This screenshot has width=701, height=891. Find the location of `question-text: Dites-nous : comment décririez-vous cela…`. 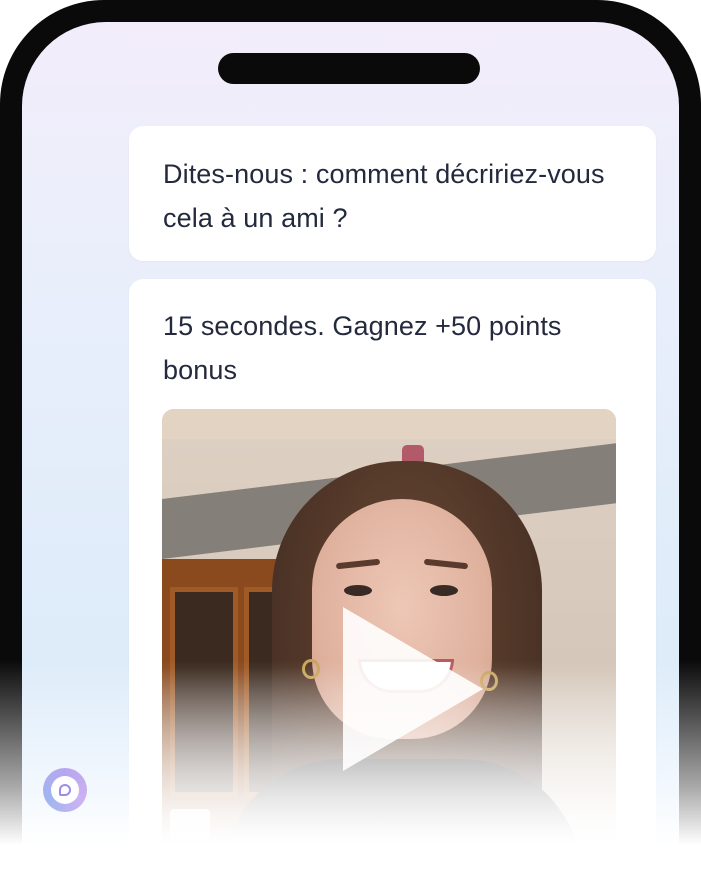

question-text: Dites-nous : comment décririez-vous cela… is located at coordinates (384, 196).